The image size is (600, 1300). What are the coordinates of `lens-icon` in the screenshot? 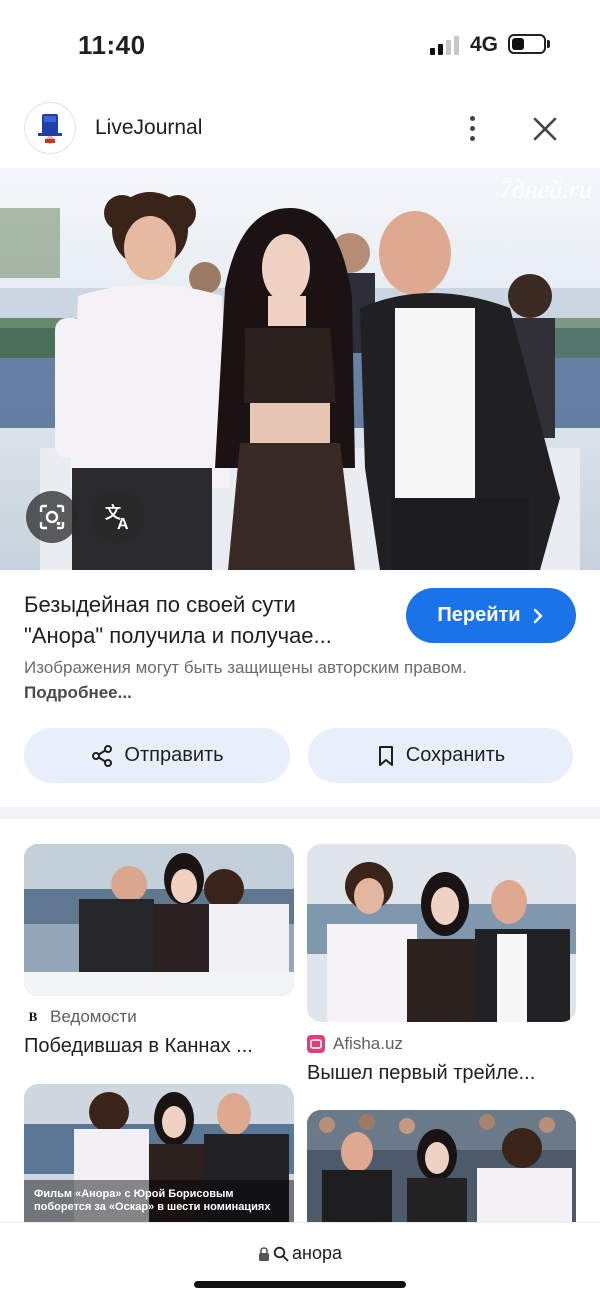 It's located at (52, 517).